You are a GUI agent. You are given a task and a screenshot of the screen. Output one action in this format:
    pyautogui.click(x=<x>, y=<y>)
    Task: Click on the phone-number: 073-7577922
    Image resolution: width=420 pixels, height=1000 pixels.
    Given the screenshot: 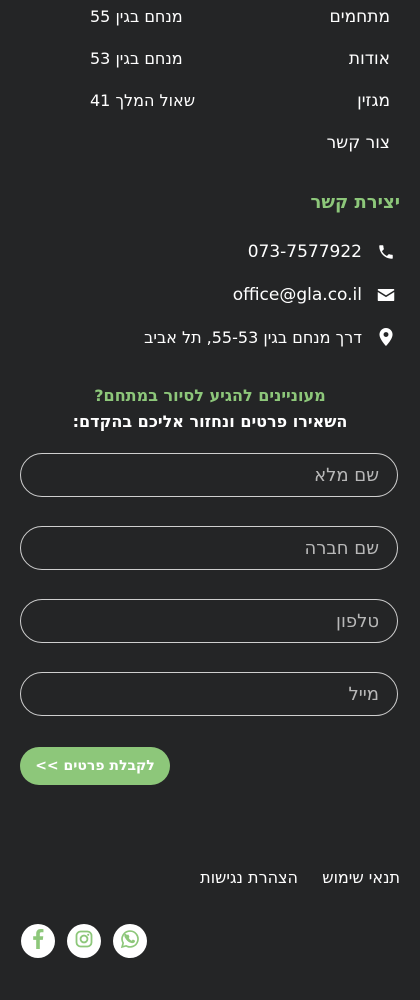 What is the action you would take?
    pyautogui.click(x=305, y=252)
    